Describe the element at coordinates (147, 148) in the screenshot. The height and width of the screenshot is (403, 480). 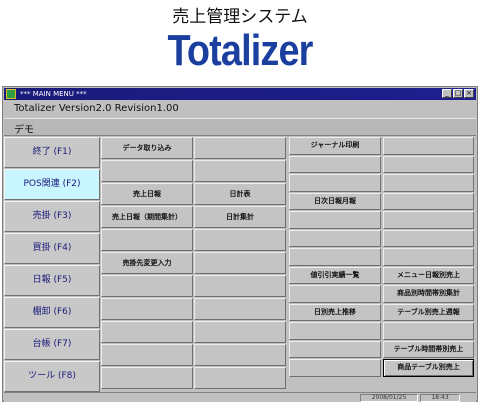
I see `function-button: データ取り込み` at that location.